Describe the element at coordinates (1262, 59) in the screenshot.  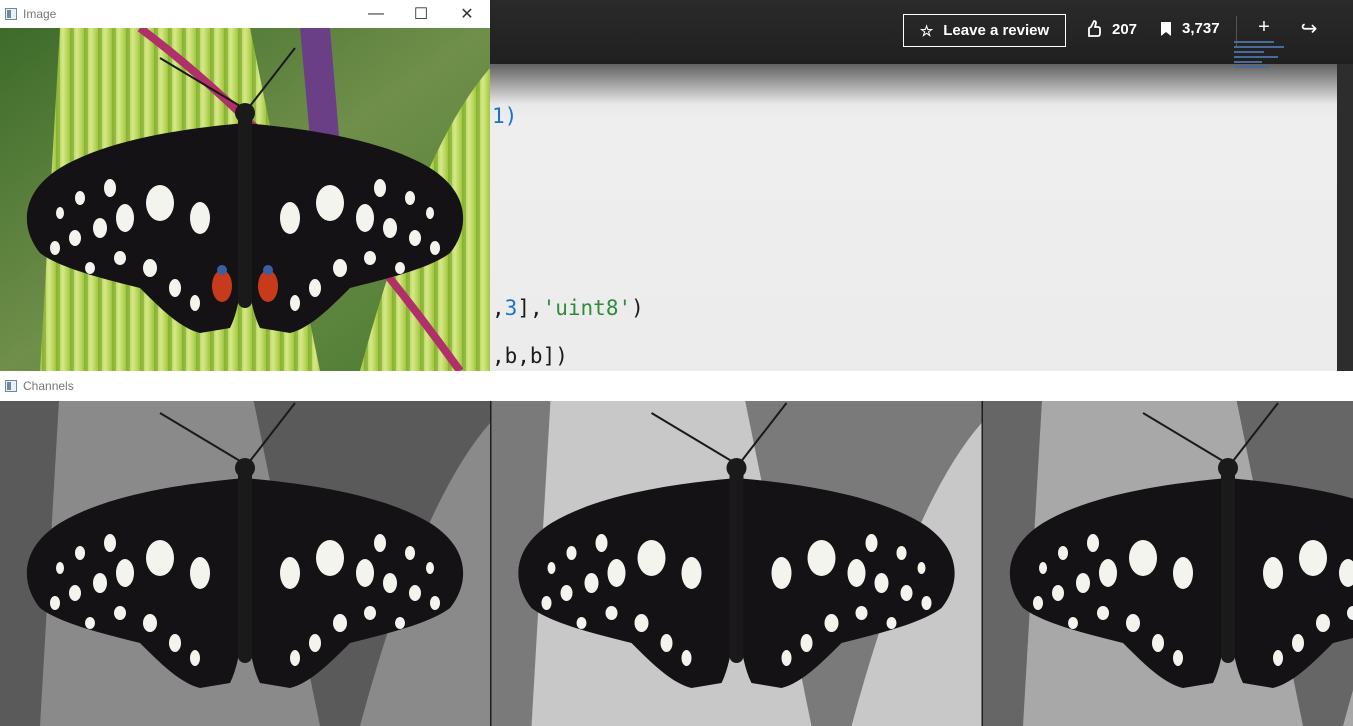
I see `code-minimap` at that location.